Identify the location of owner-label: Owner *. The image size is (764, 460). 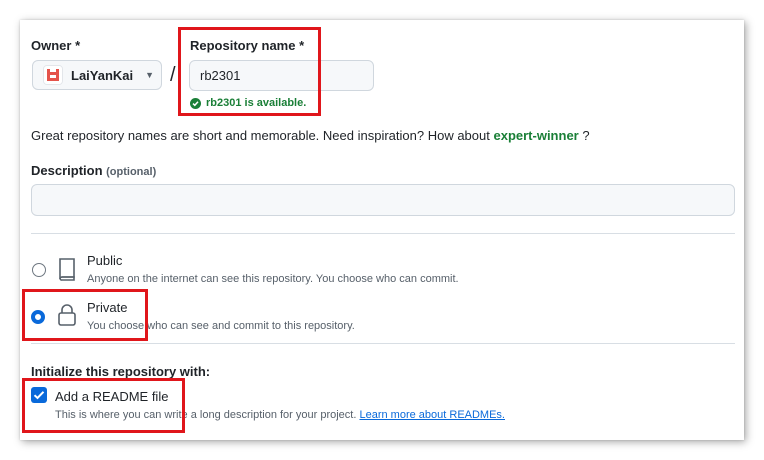
(56, 45).